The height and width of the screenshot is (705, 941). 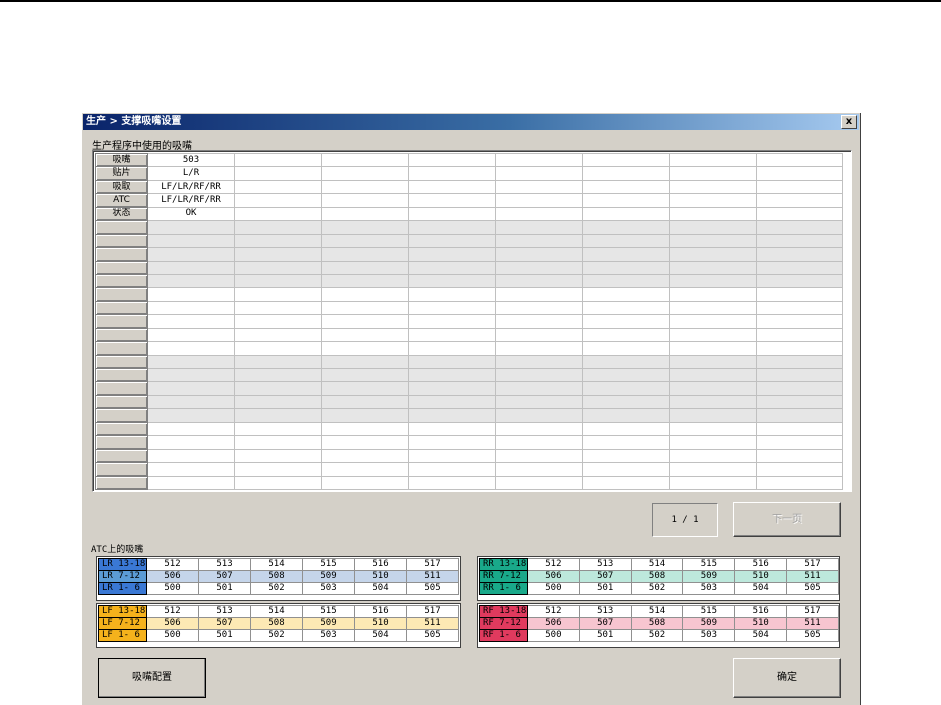 I want to click on grid-cell: LF/LR/RF/RR, so click(x=191, y=187).